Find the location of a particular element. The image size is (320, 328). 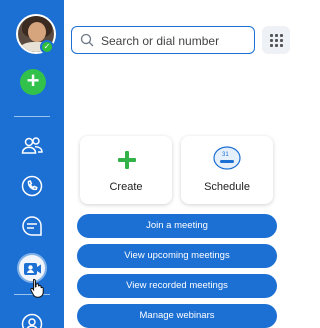

sidebar-divider is located at coordinates (32, 116).